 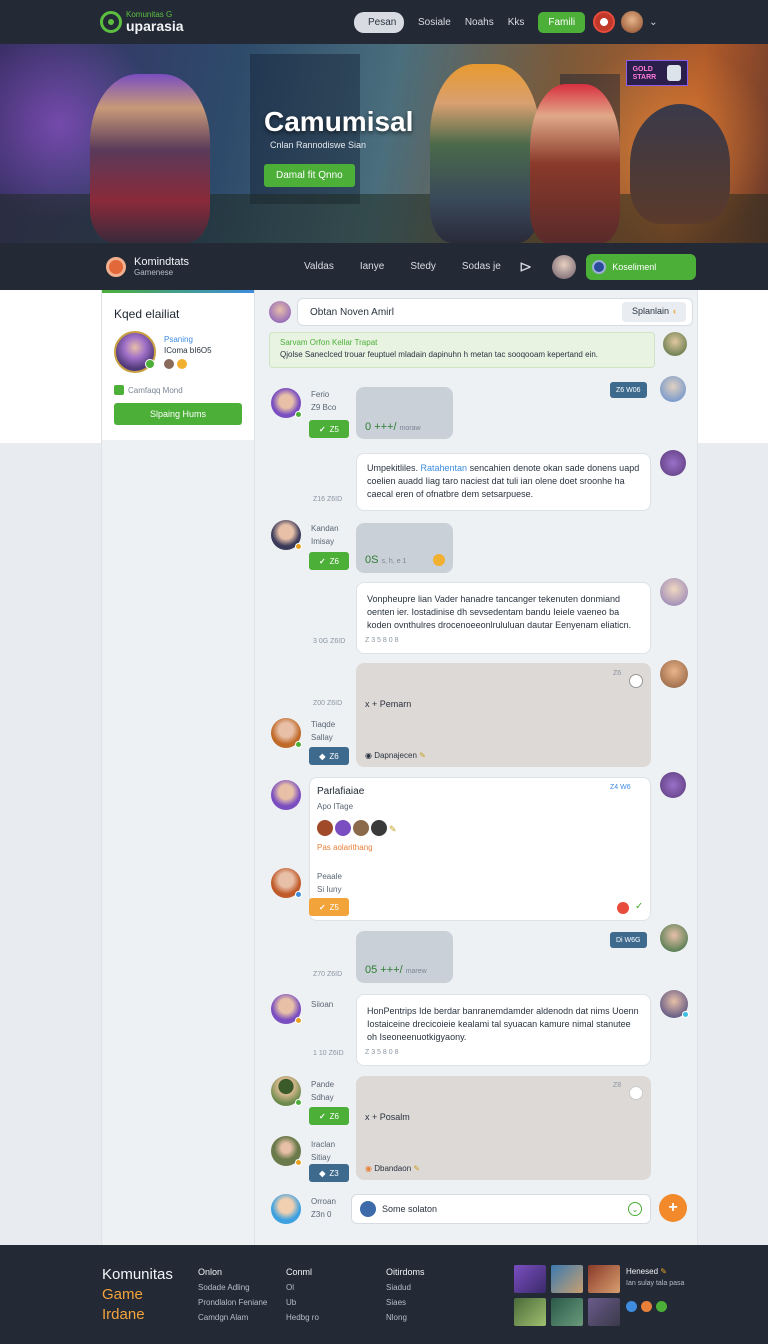 I want to click on footer-link: Prondlalon Feniane, so click(x=232, y=1302).